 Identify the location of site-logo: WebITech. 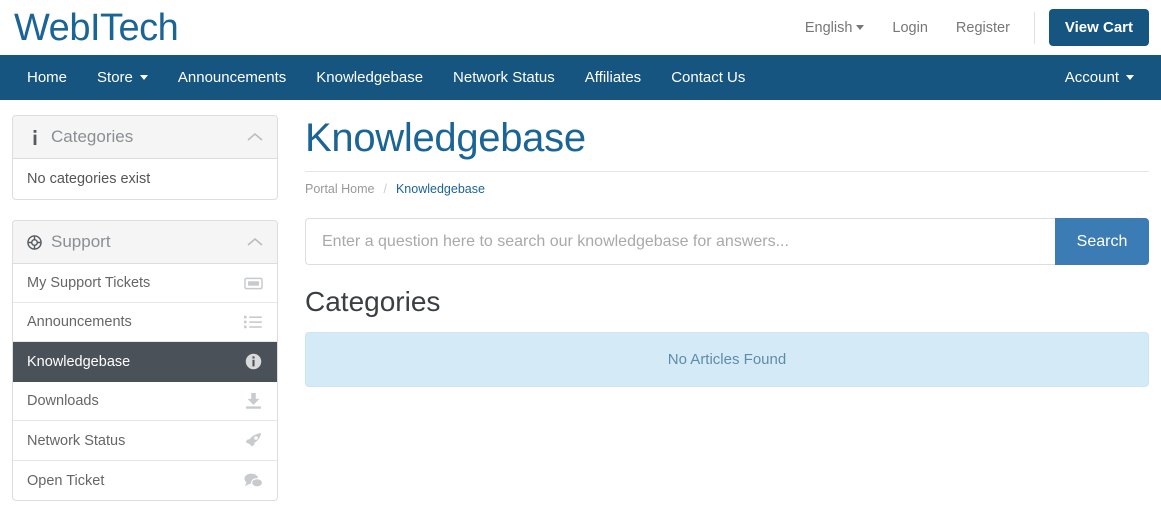
(96, 28).